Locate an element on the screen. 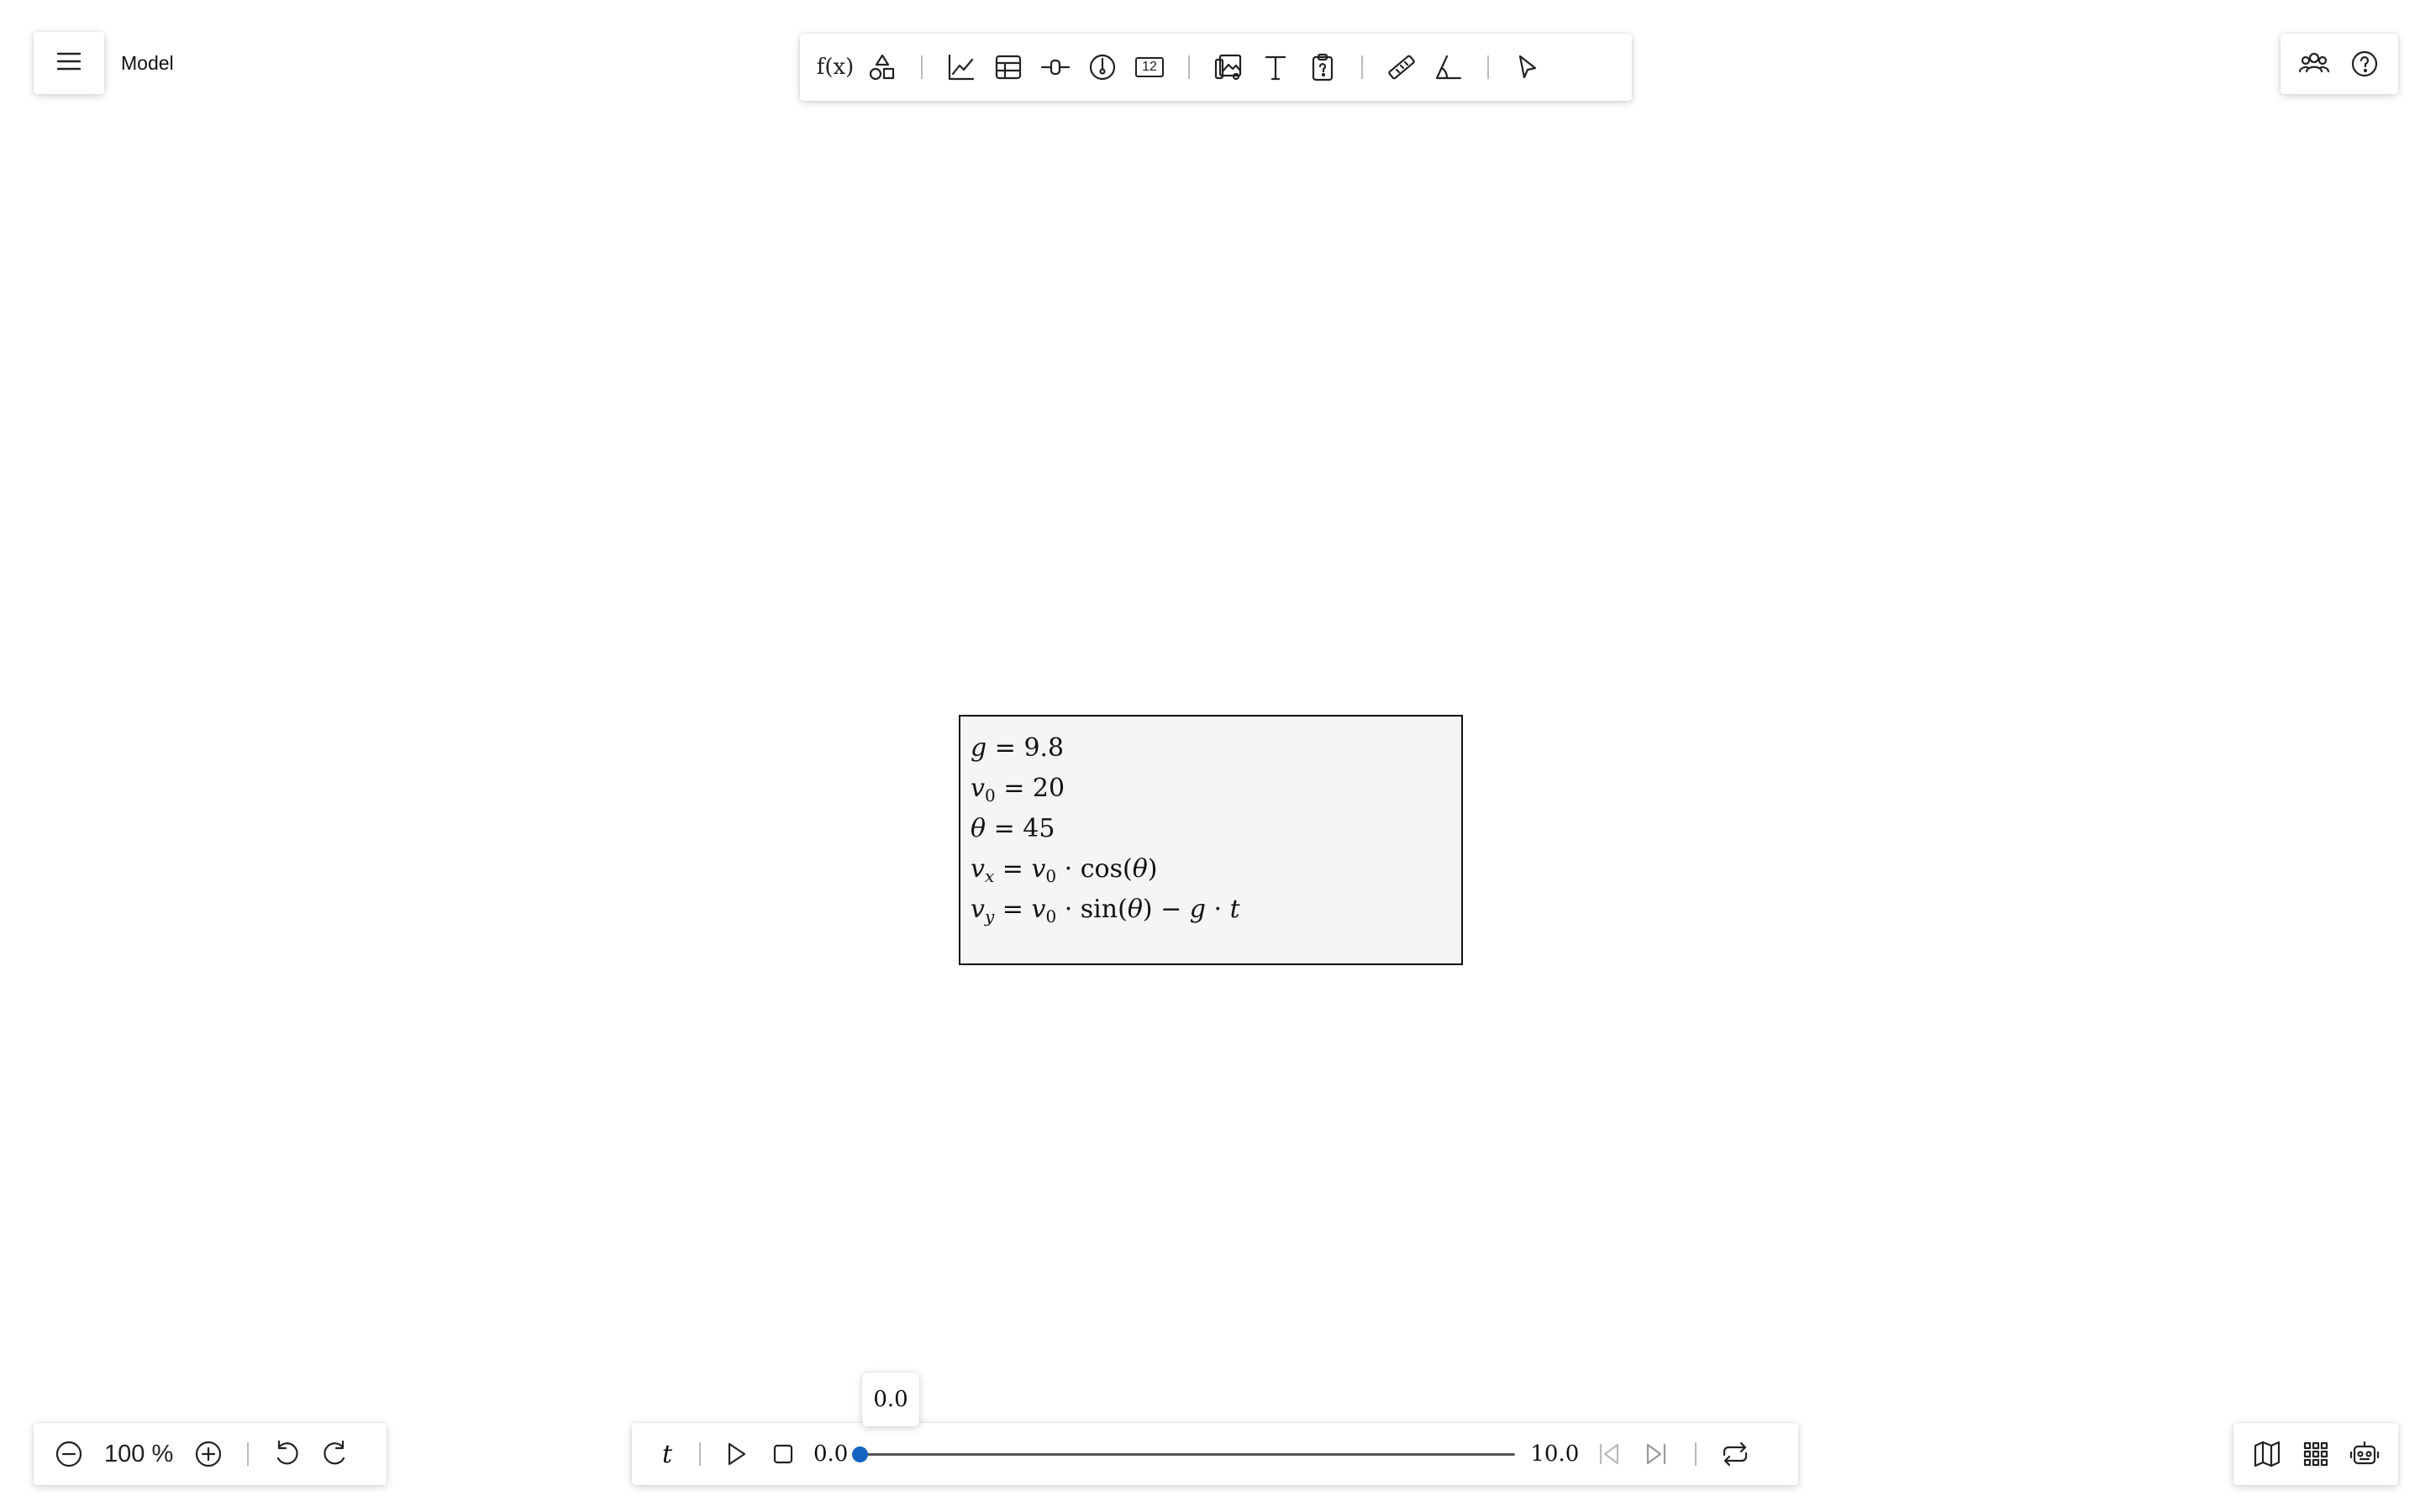  end-time: 10.0 is located at coordinates (1555, 1454).